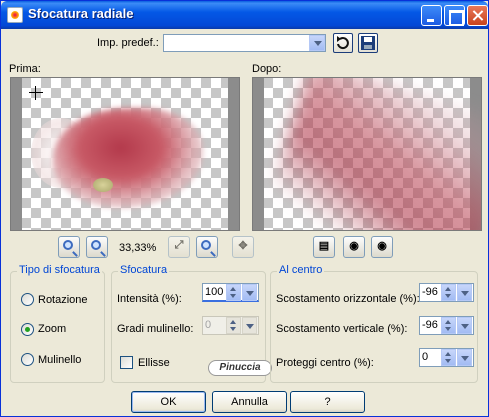  What do you see at coordinates (52, 329) in the screenshot?
I see `radio-zoom-label: Zoom` at bounding box center [52, 329].